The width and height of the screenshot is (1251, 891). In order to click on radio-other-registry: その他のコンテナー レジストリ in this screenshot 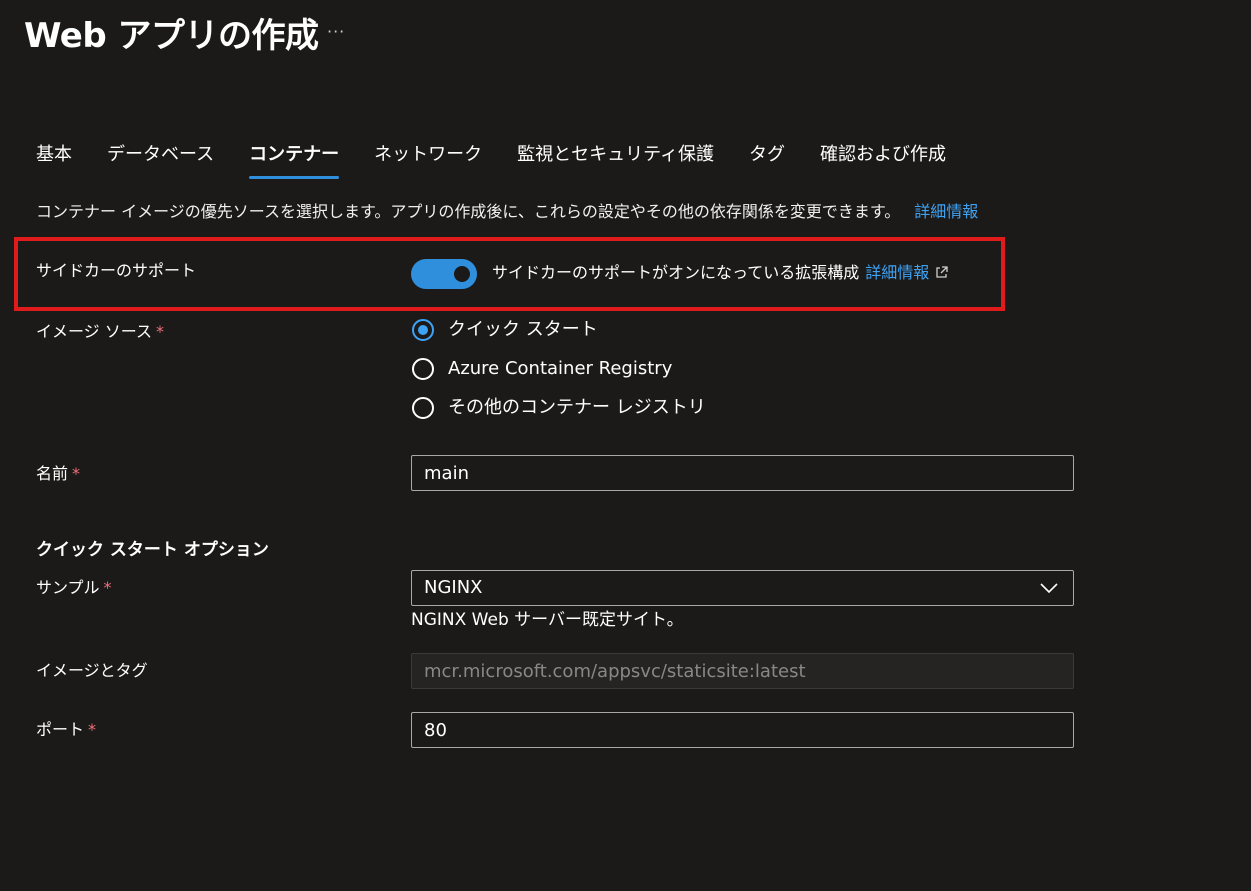, I will do `click(559, 408)`.